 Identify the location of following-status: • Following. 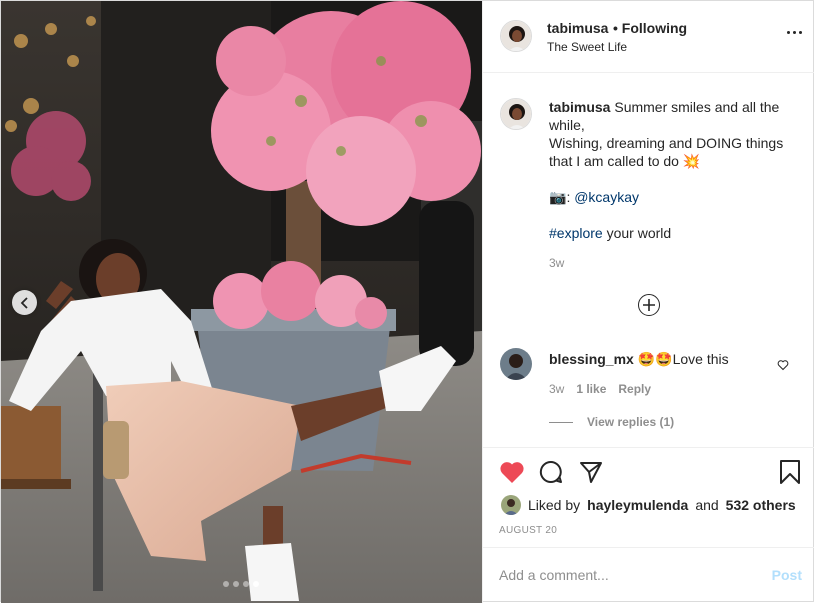
(650, 28).